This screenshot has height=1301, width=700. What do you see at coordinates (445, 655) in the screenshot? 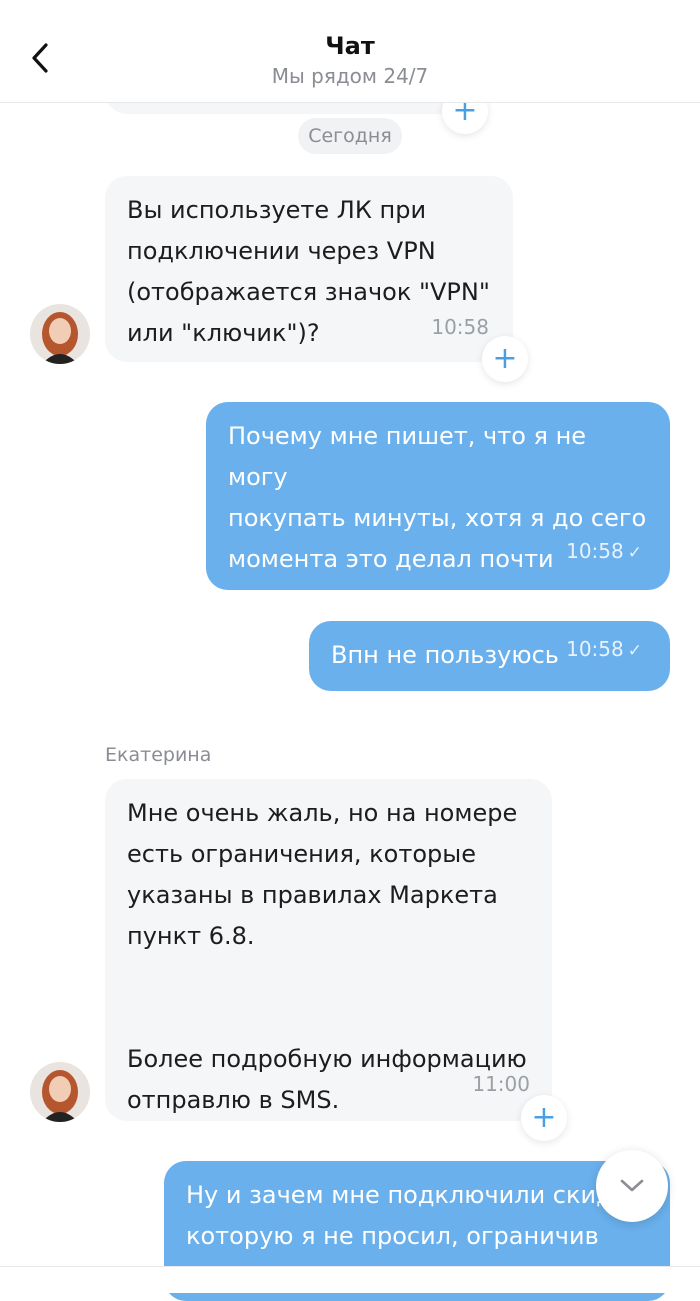
I see `message-text: Впн не пользуюсь` at bounding box center [445, 655].